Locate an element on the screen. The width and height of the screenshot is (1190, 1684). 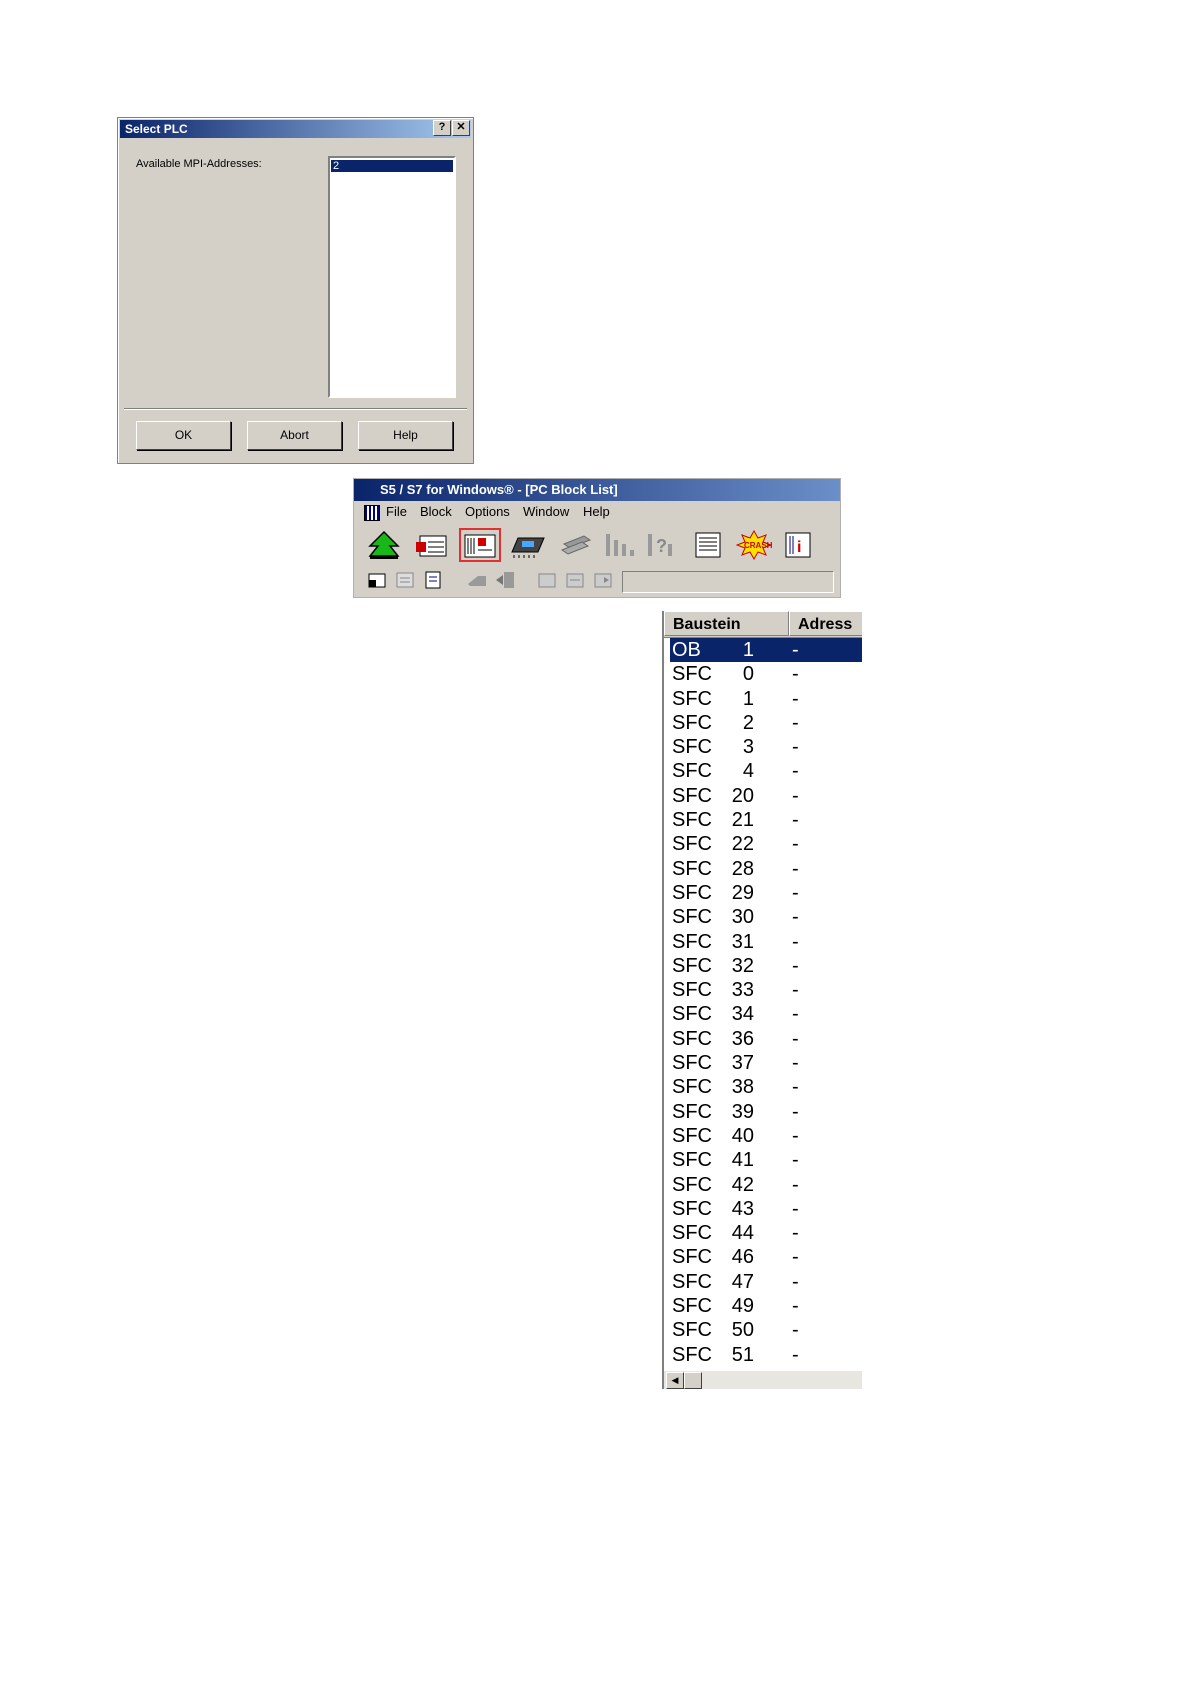
tool-b-icon is located at coordinates (405, 580).